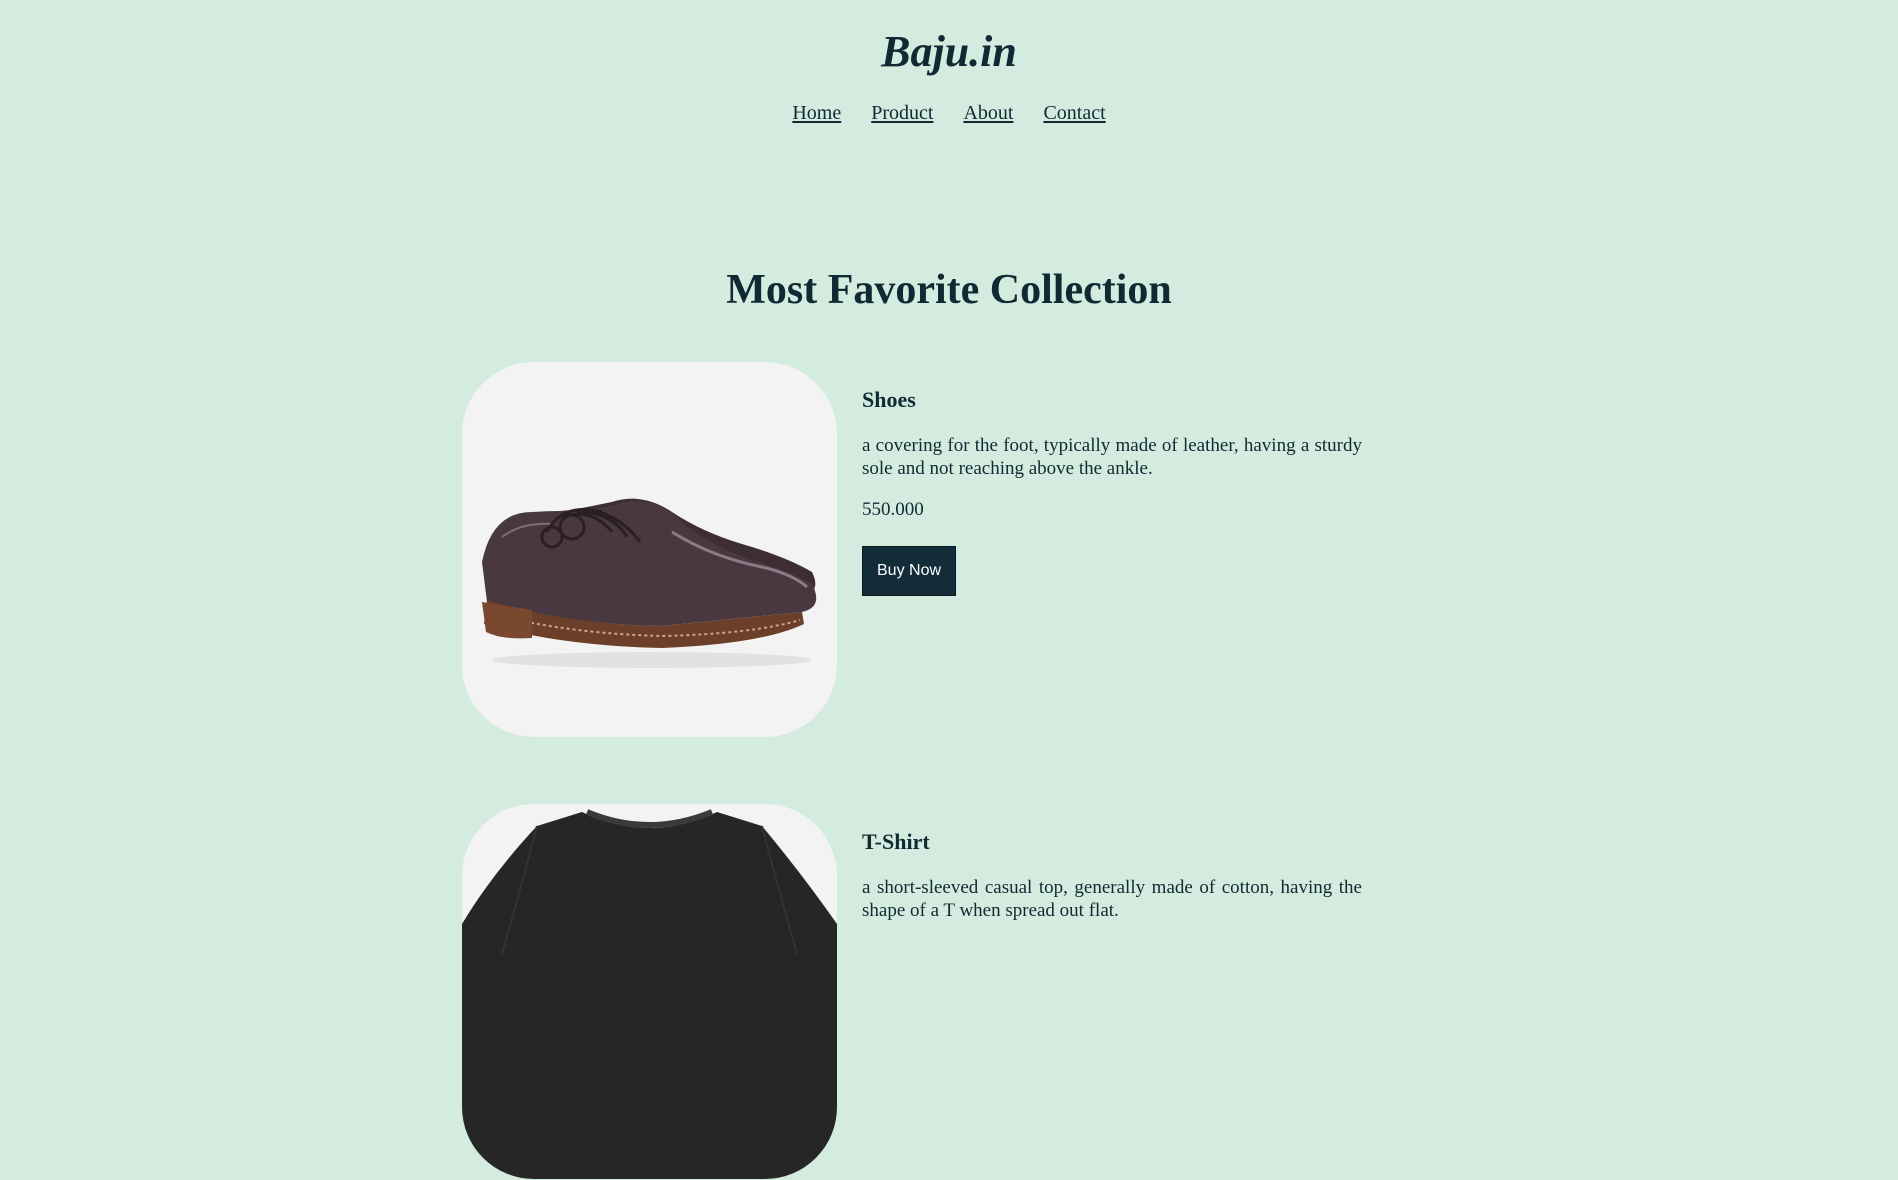 Image resolution: width=1898 pixels, height=1180 pixels. I want to click on nav-product-link: Product, so click(902, 113).